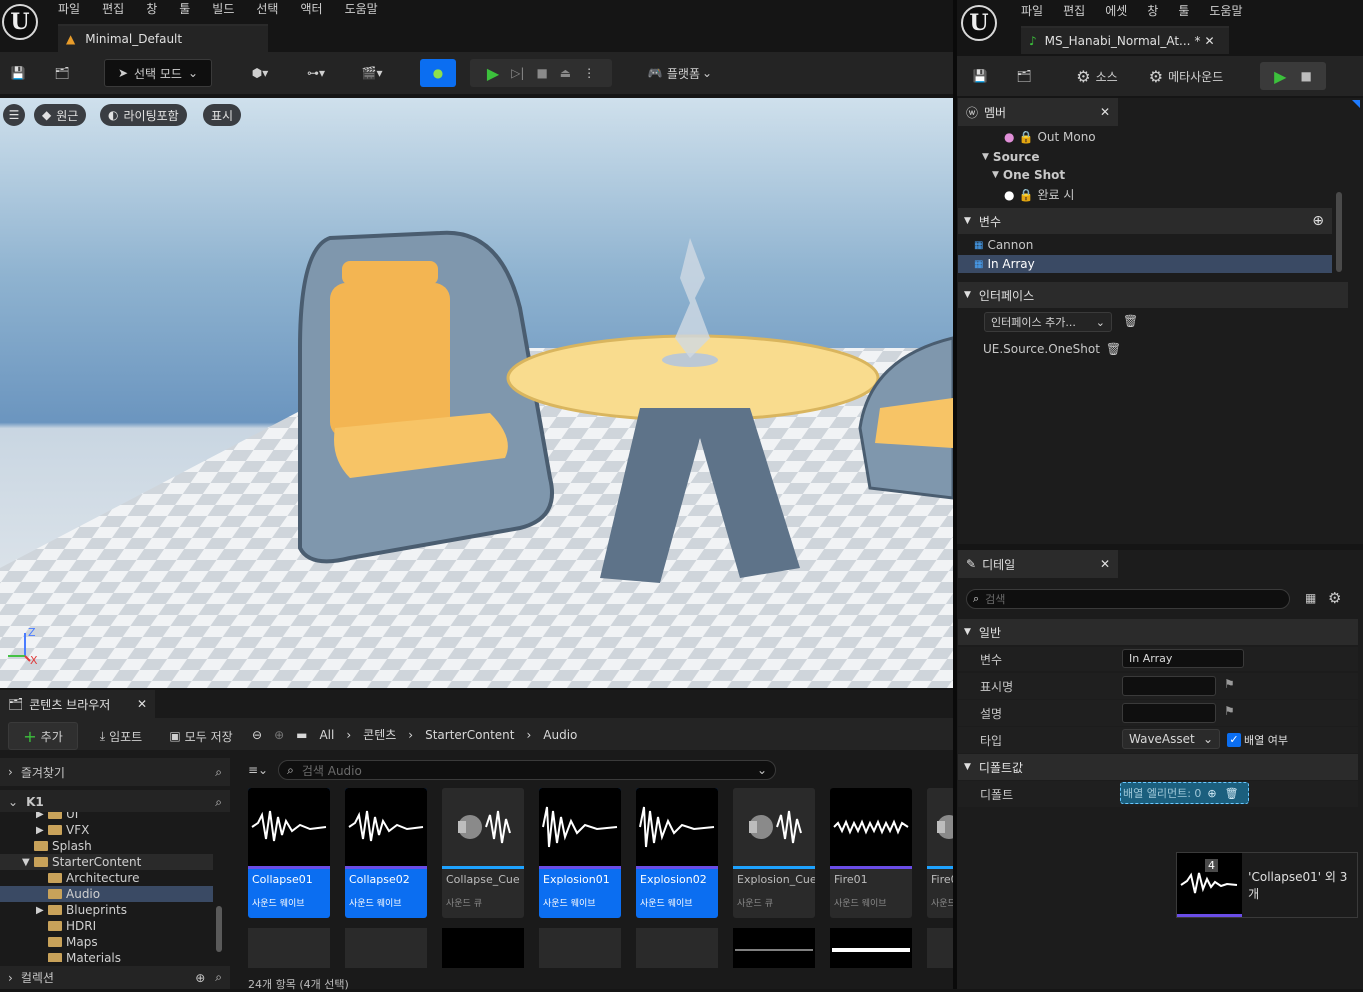 Image resolution: width=1363 pixels, height=992 pixels. Describe the element at coordinates (1169, 686) in the screenshot. I see `display-name-input` at that location.